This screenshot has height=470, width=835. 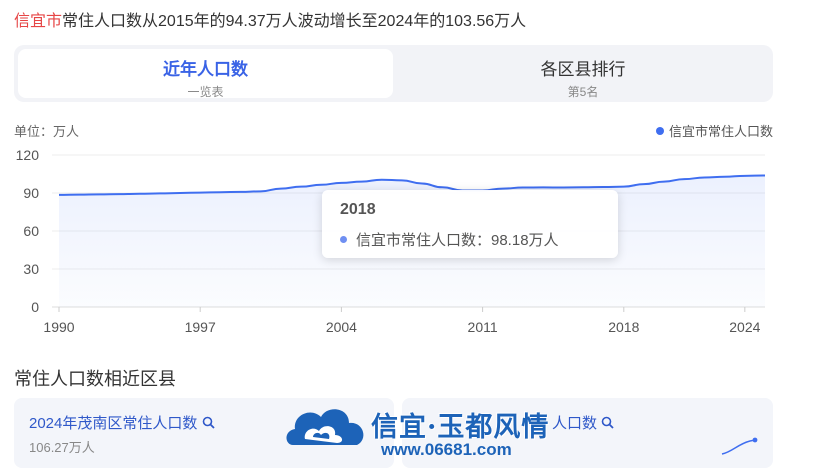 I want to click on watermark: 信宜·玉都风情 www.06681.com, so click(x=428, y=434).